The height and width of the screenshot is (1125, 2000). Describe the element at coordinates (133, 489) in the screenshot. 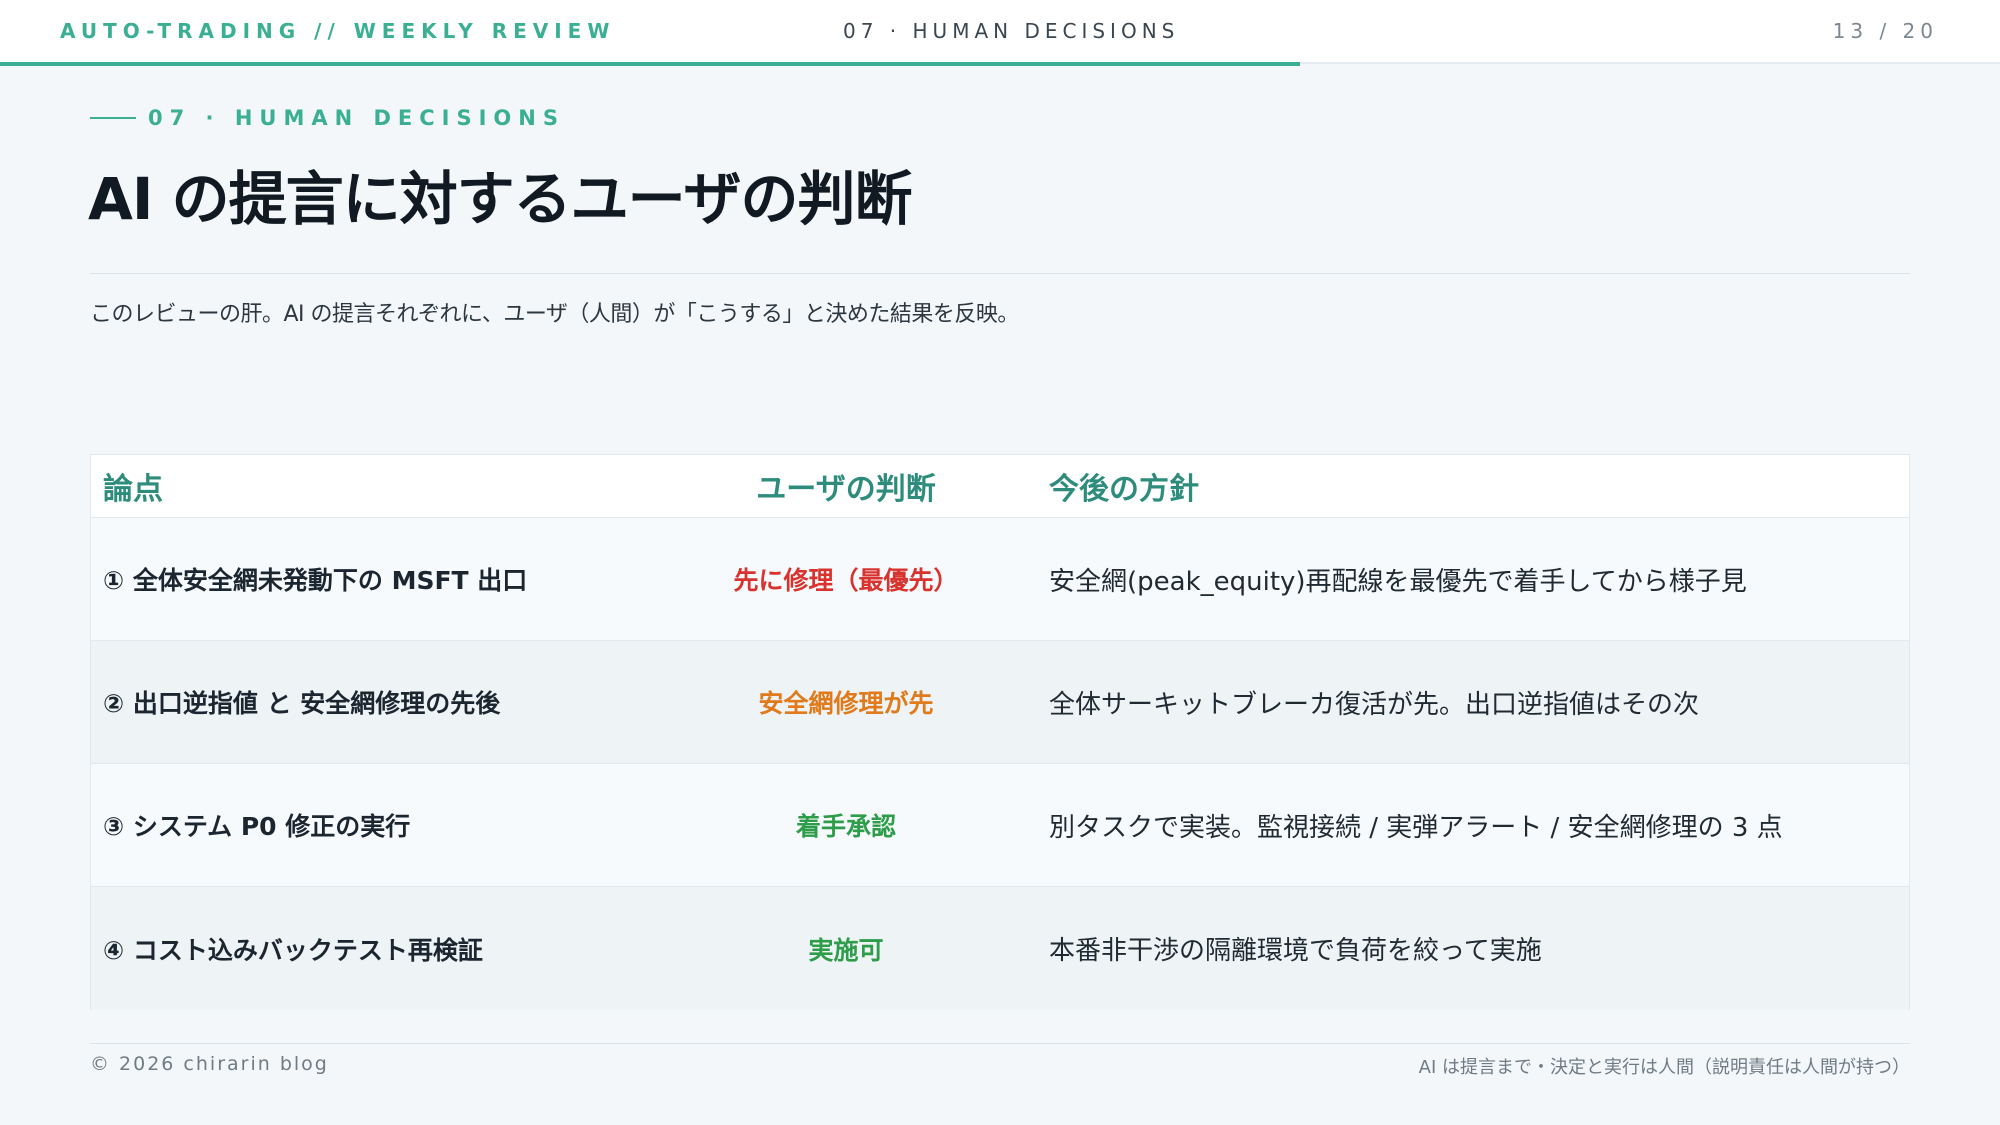

I see `header-issue: 論点` at that location.